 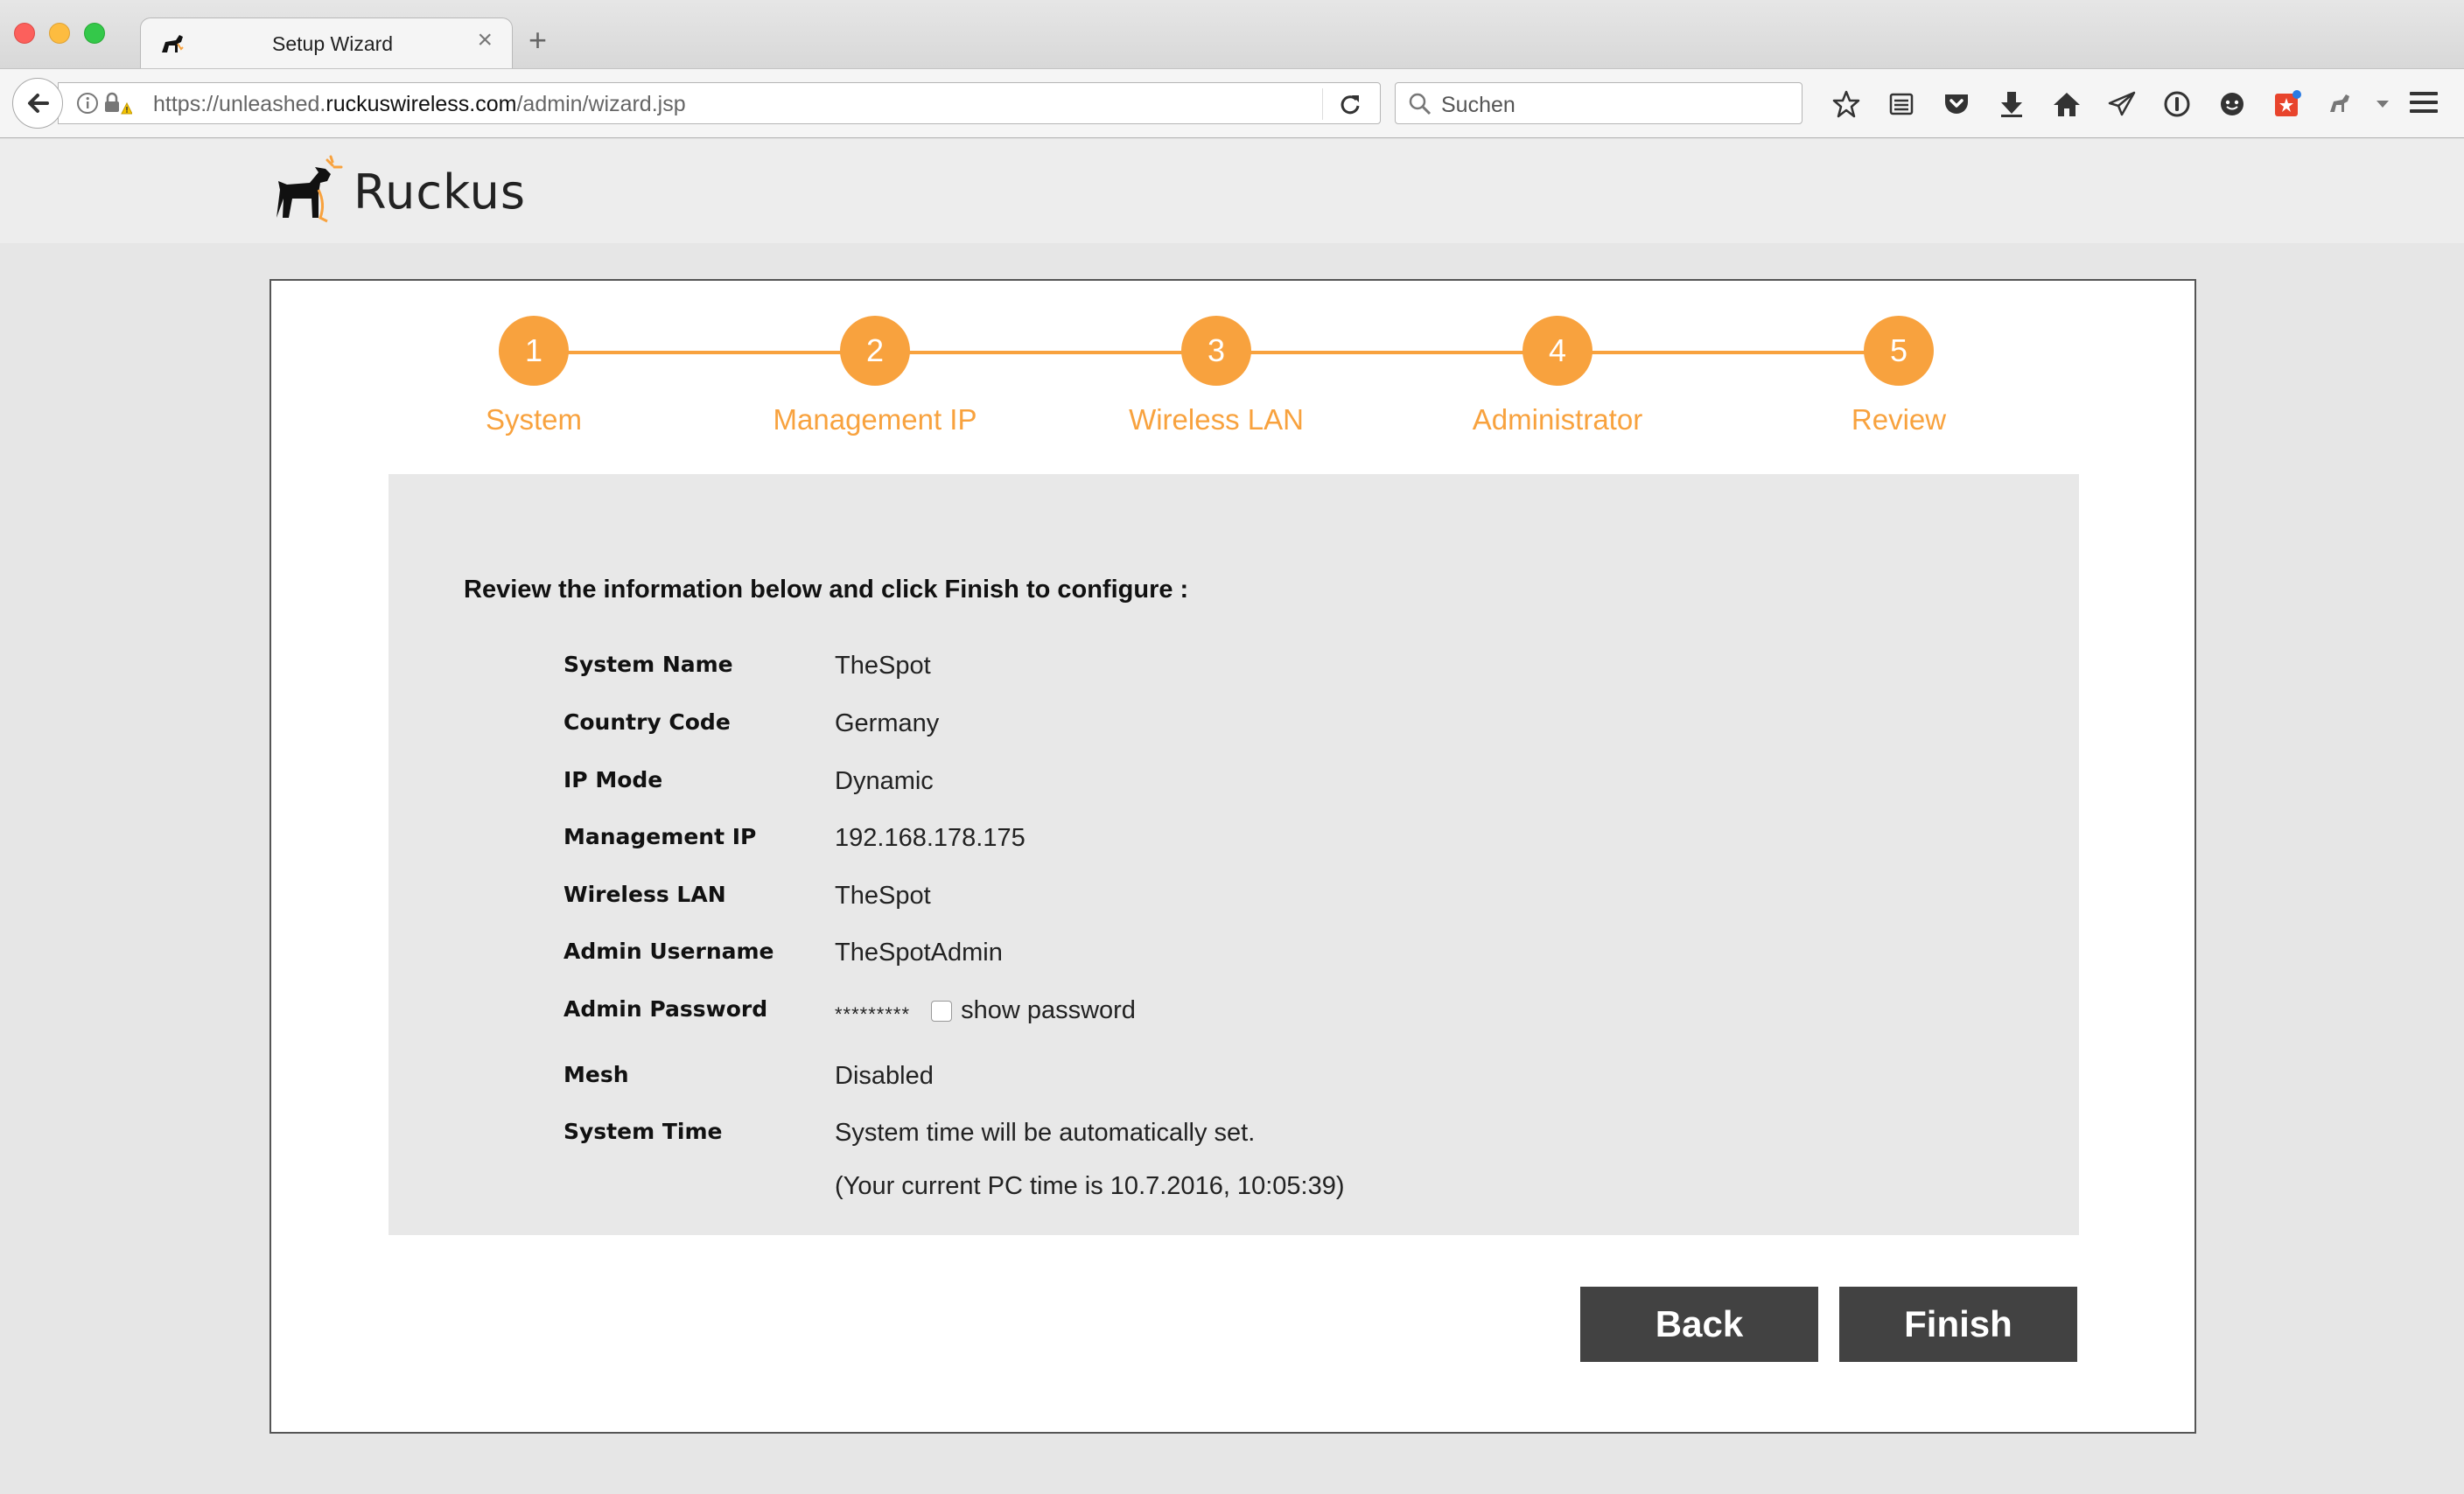 What do you see at coordinates (1557, 419) in the screenshot?
I see `step-label: Administrator` at bounding box center [1557, 419].